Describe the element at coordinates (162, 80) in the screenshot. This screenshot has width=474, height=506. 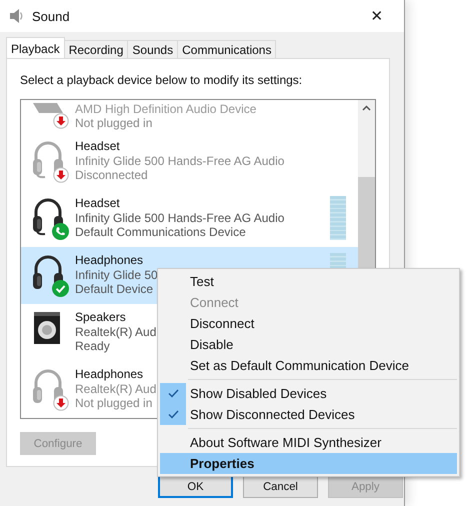
I see `instruction-text: Select a playback device below to modify its settings:` at that location.